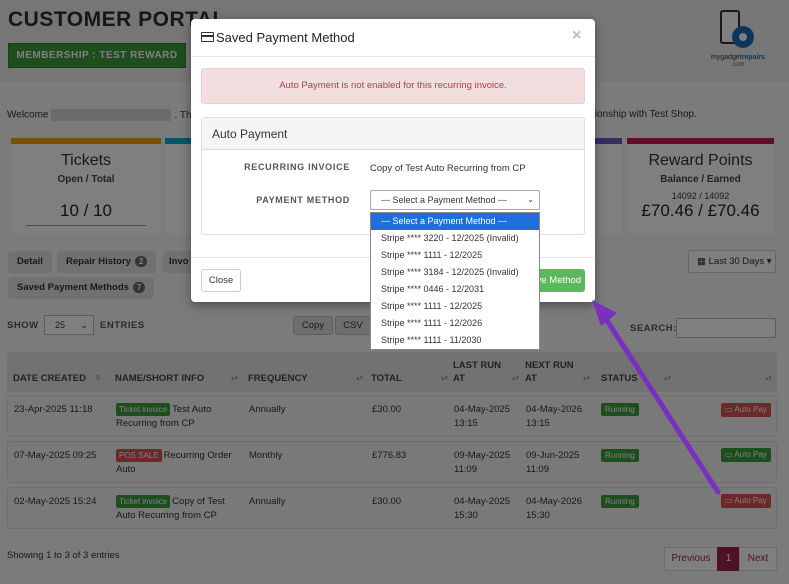 Image resolution: width=789 pixels, height=584 pixels. What do you see at coordinates (250, 134) in the screenshot?
I see `panel-title: Auto Payment` at bounding box center [250, 134].